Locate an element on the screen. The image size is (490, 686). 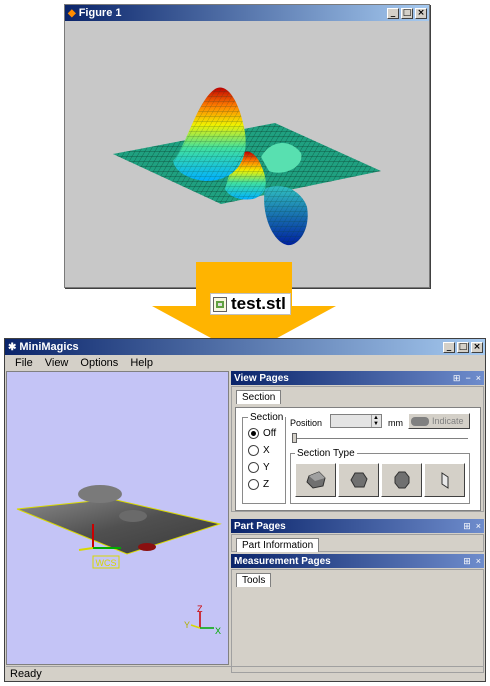
section-radio-group: Section Off X Y Z is located at coordinates (264, 458).